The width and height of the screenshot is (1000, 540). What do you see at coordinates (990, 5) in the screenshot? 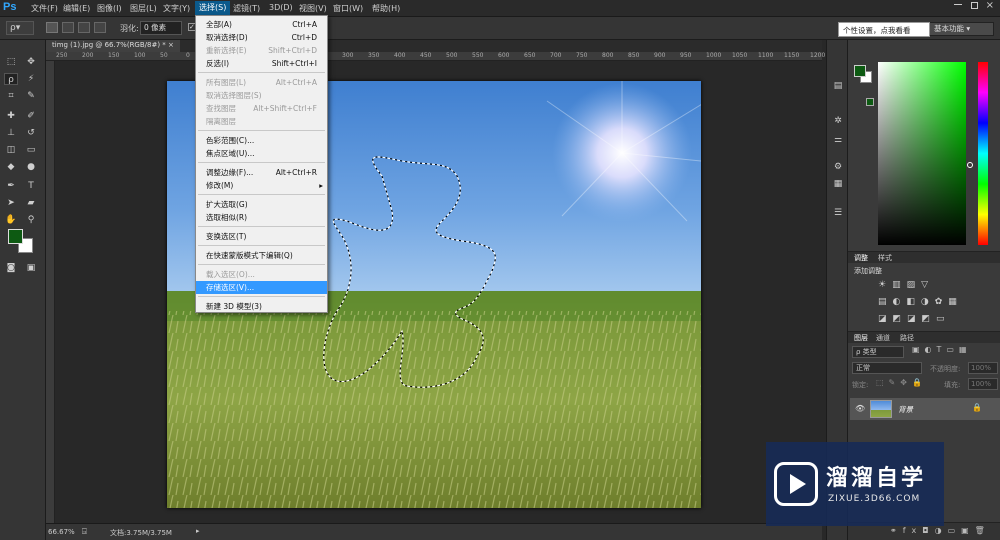
I see `close-icon: ×` at bounding box center [990, 5].